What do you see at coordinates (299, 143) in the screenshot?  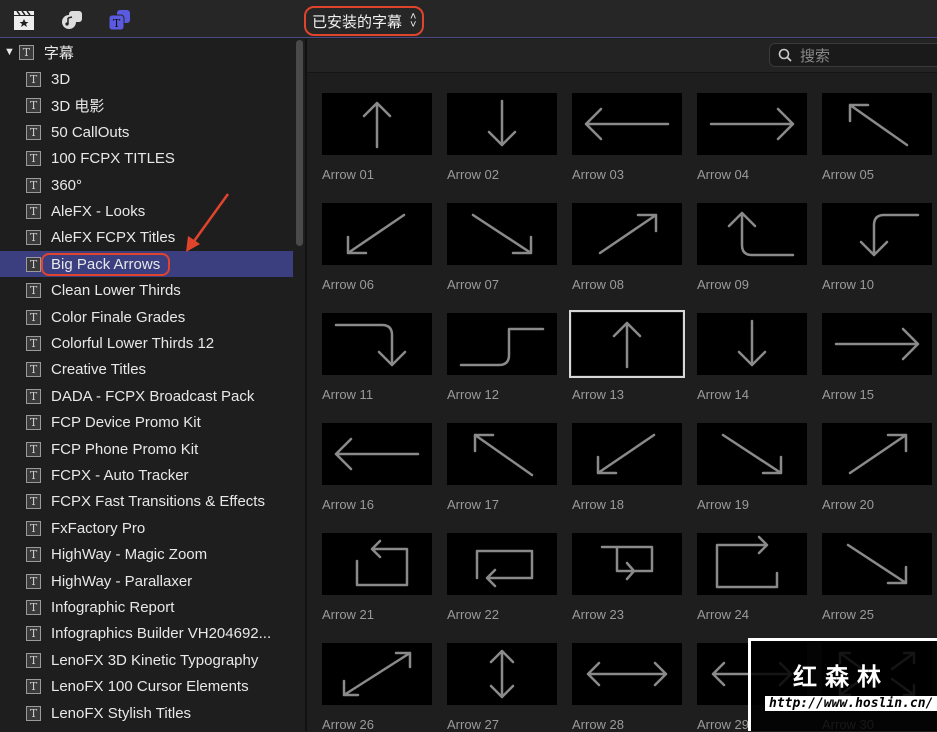 I see `sidebar-scrollbar` at bounding box center [299, 143].